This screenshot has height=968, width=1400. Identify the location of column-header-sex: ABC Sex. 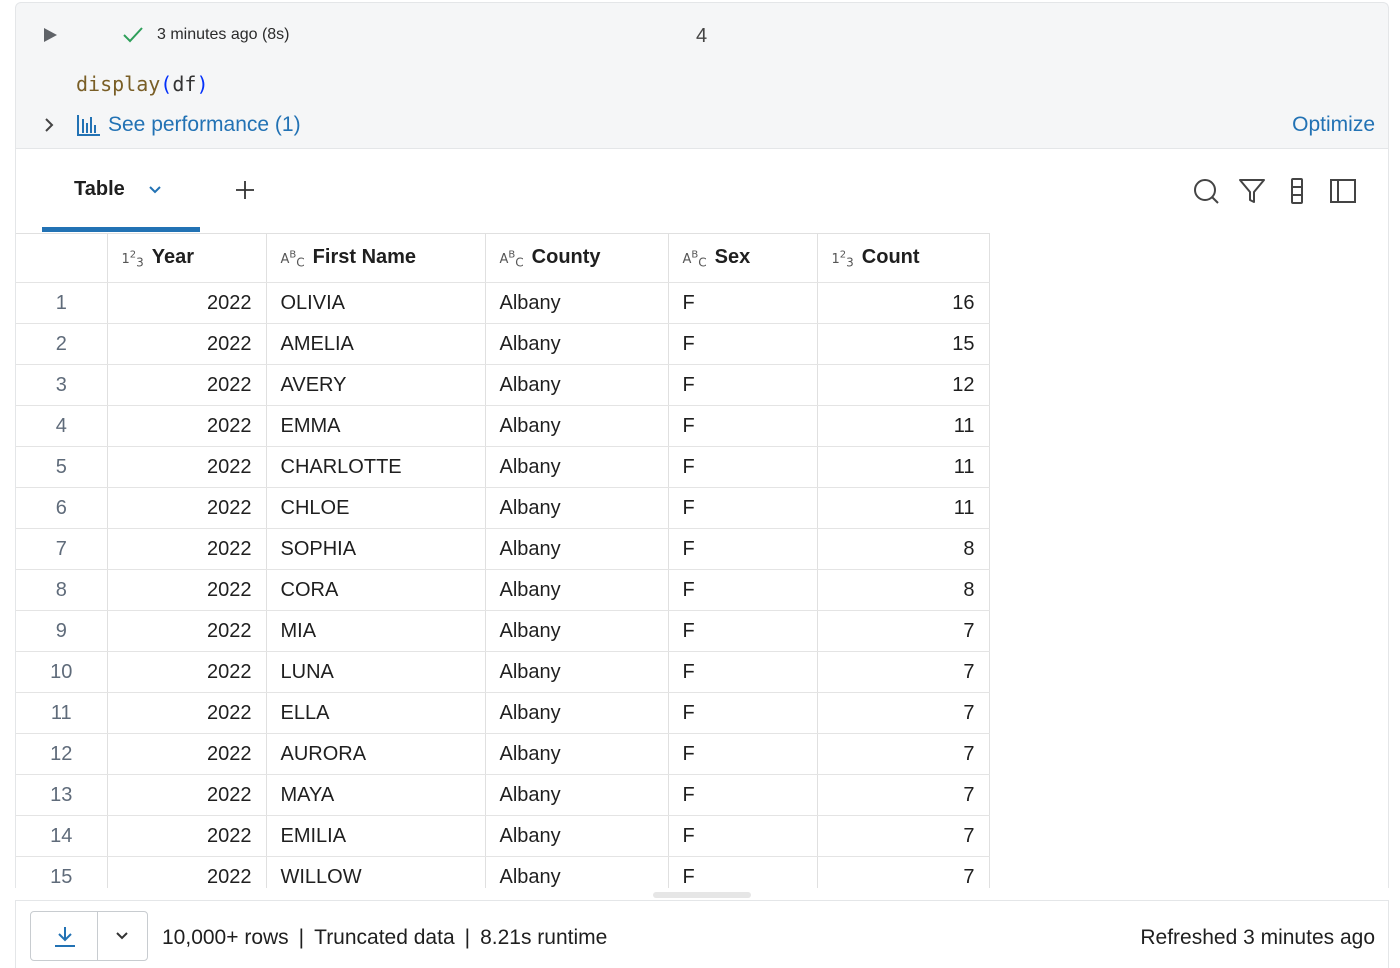
(743, 258).